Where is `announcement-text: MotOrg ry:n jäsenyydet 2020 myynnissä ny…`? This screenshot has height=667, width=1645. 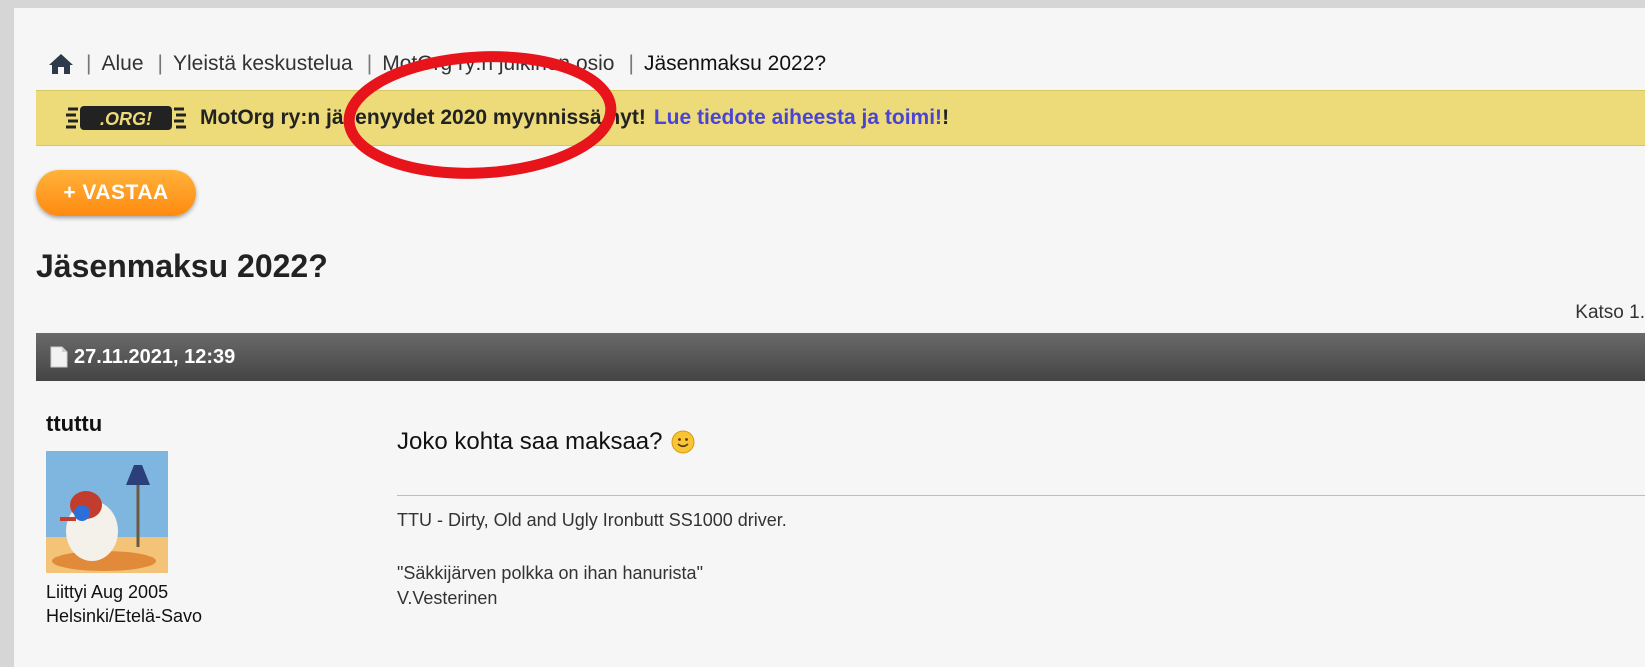 announcement-text: MotOrg ry:n jäsenyydet 2020 myynnissä ny… is located at coordinates (423, 117).